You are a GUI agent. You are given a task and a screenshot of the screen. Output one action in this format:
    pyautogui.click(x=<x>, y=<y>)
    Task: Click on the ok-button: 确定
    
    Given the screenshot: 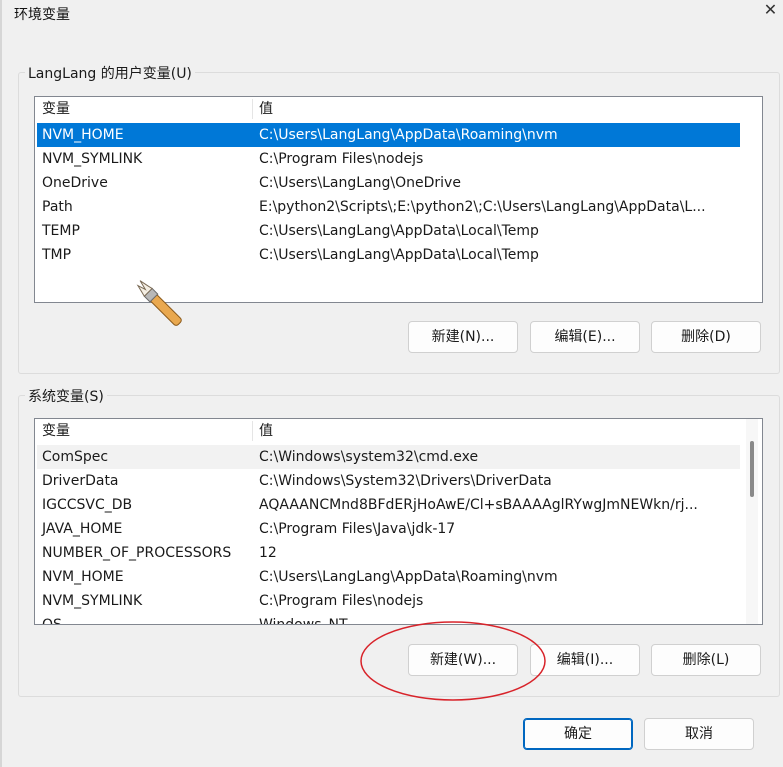 What is the action you would take?
    pyautogui.click(x=578, y=734)
    